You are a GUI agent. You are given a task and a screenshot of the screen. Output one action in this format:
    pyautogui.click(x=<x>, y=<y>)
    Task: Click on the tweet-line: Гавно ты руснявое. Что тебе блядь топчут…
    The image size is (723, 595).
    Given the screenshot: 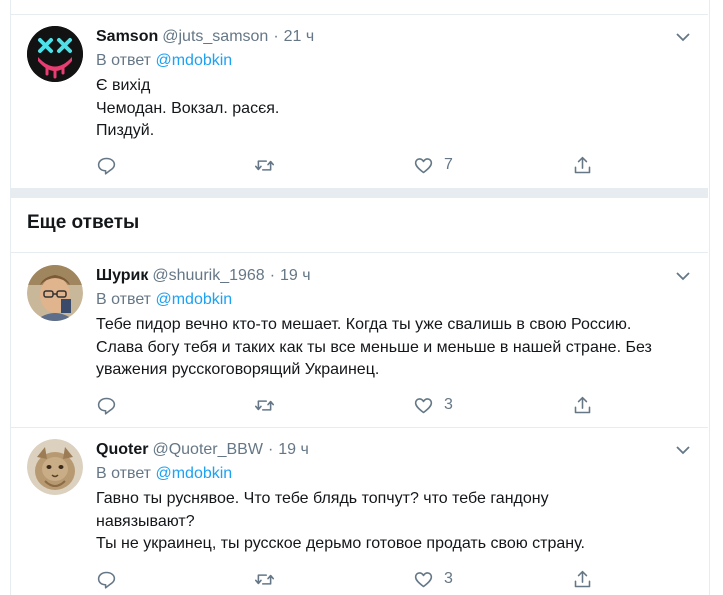 What is the action you would take?
    pyautogui.click(x=322, y=498)
    